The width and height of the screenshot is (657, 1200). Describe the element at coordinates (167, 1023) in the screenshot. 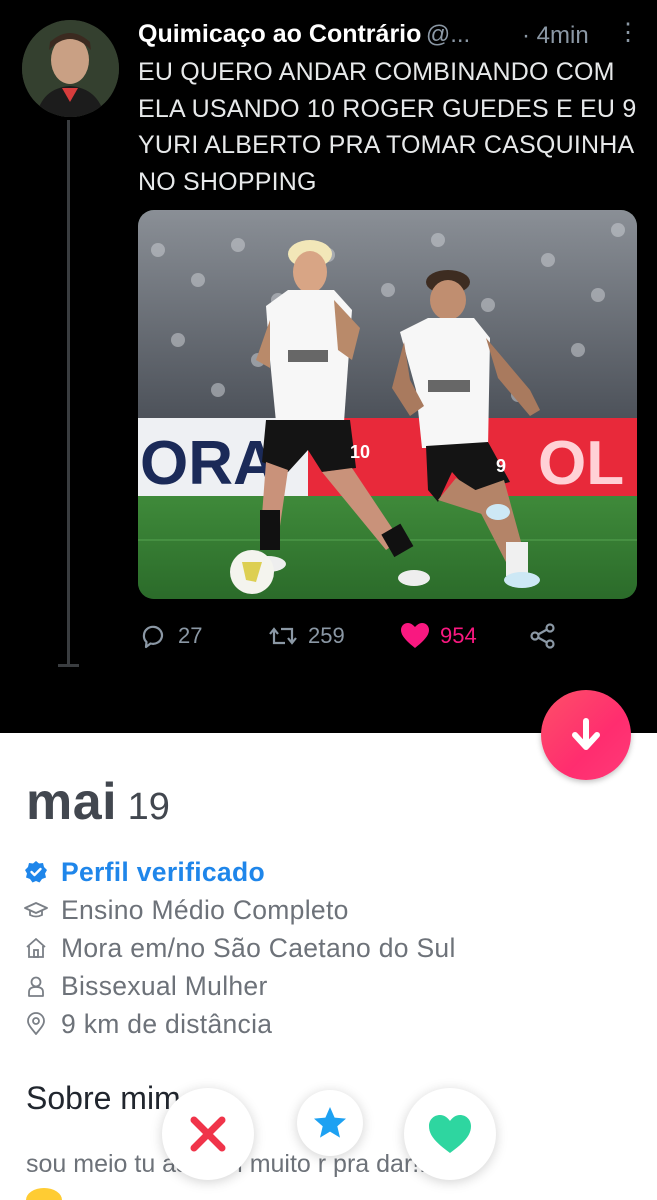

I see `distance-text: 9 km de distância` at that location.